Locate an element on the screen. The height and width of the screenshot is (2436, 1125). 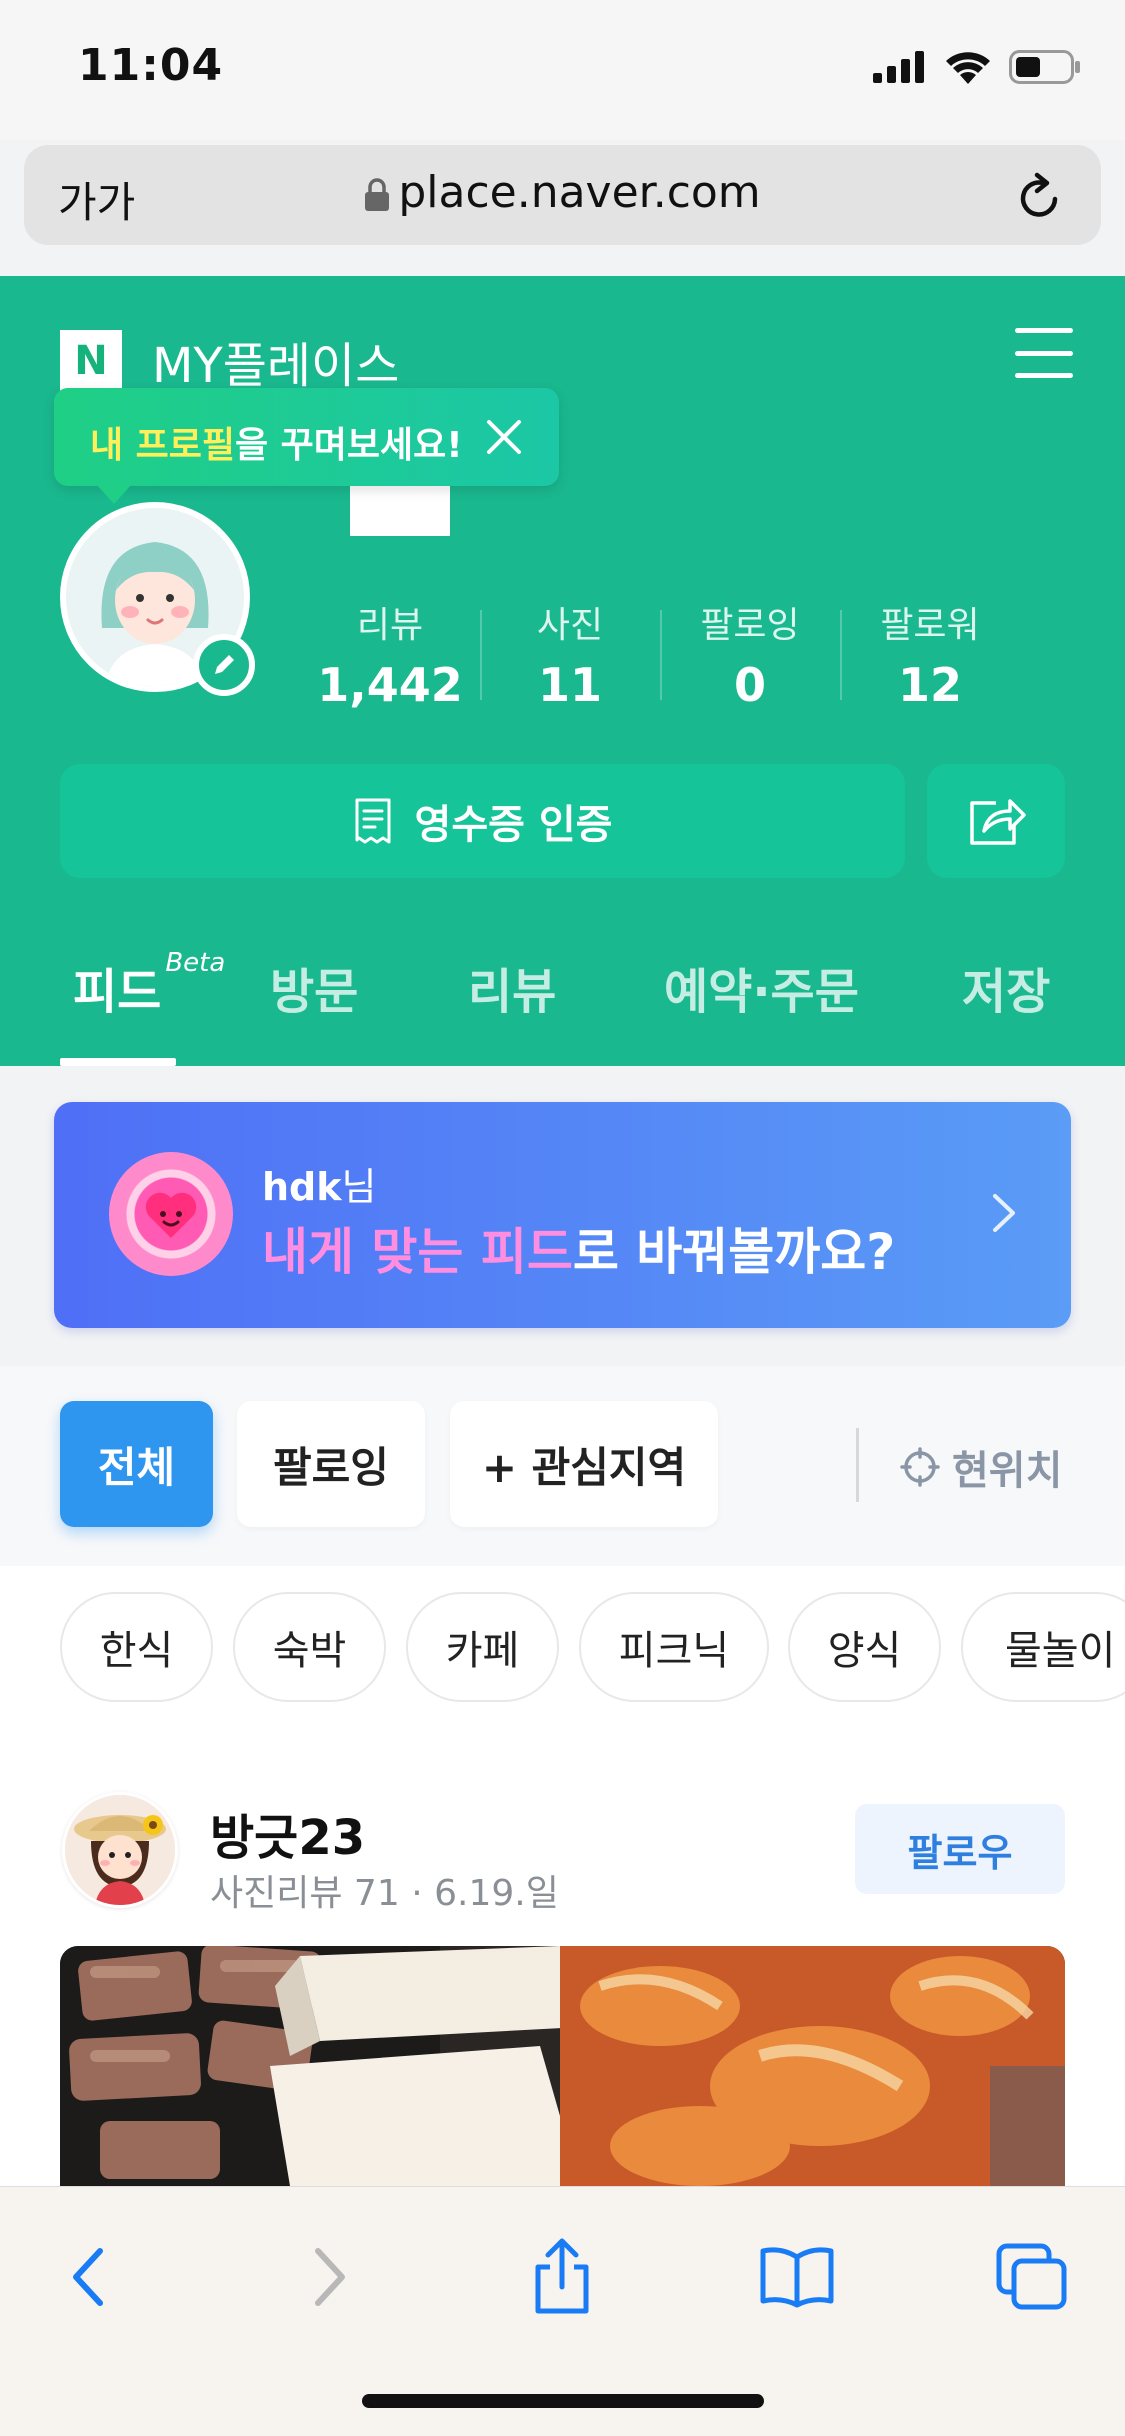
status-time: 11:04 is located at coordinates (151, 65).